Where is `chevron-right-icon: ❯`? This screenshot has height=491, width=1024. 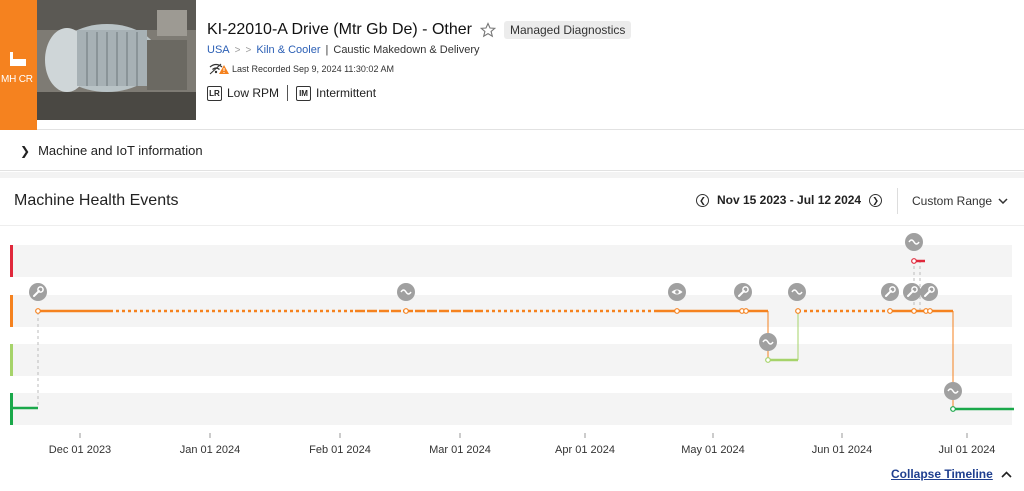
chevron-right-icon: ❯ is located at coordinates (25, 150).